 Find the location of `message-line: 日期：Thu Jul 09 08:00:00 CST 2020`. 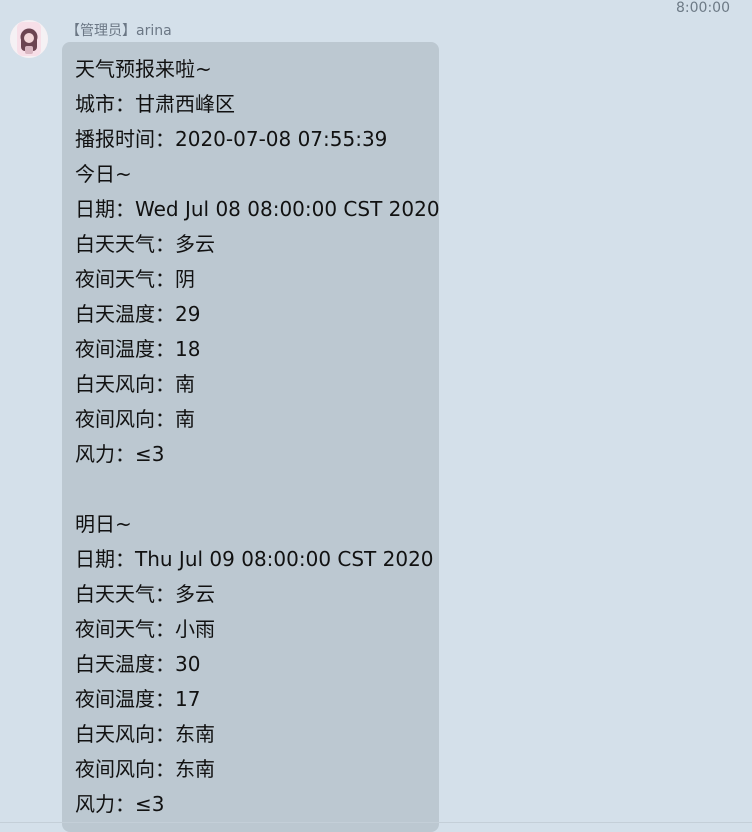

message-line: 日期：Thu Jul 09 08:00:00 CST 2020 is located at coordinates (254, 559).